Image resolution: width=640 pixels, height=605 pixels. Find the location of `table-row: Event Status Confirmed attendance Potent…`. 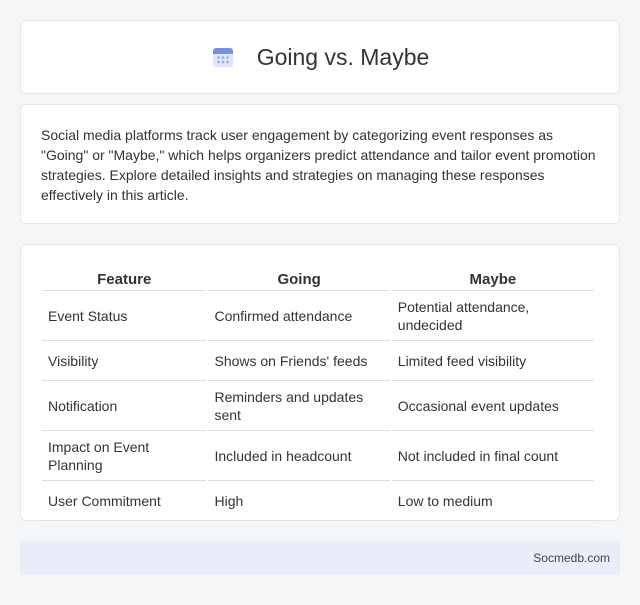

table-row: Event Status Confirmed attendance Potent… is located at coordinates (318, 316).